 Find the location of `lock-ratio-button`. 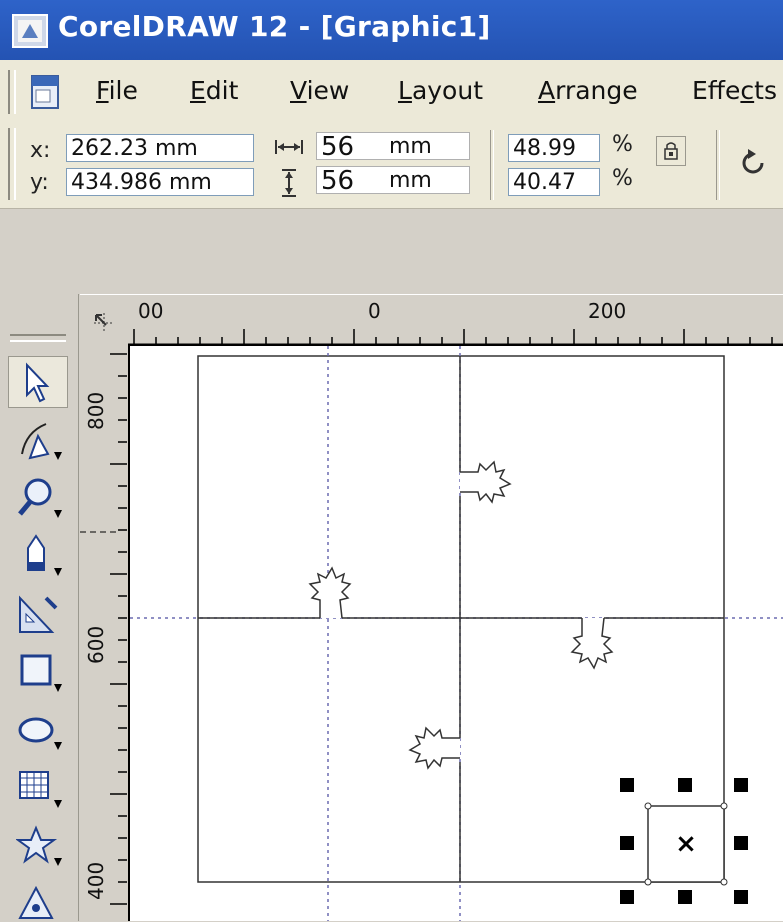

lock-ratio-button is located at coordinates (671, 151).